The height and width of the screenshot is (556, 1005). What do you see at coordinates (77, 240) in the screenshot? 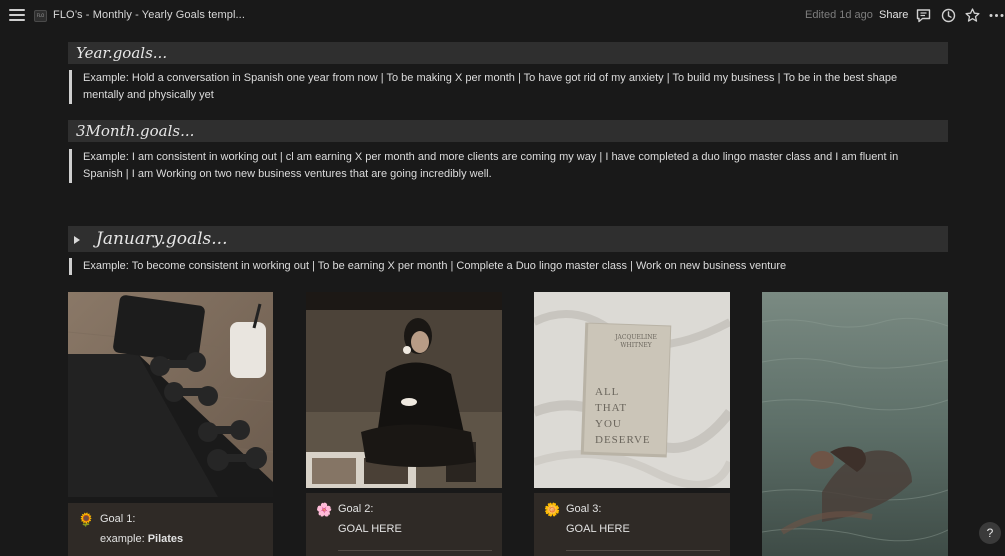
I see `toggle-triangle-icon` at bounding box center [77, 240].